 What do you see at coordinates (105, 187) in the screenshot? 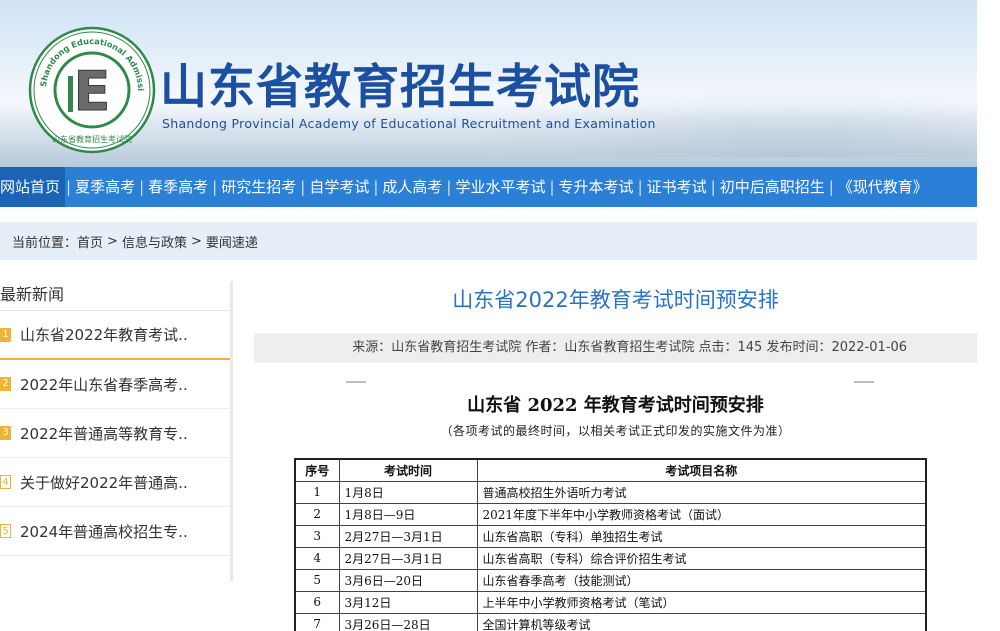
I see `nav-item-2: 夏季高考` at bounding box center [105, 187].